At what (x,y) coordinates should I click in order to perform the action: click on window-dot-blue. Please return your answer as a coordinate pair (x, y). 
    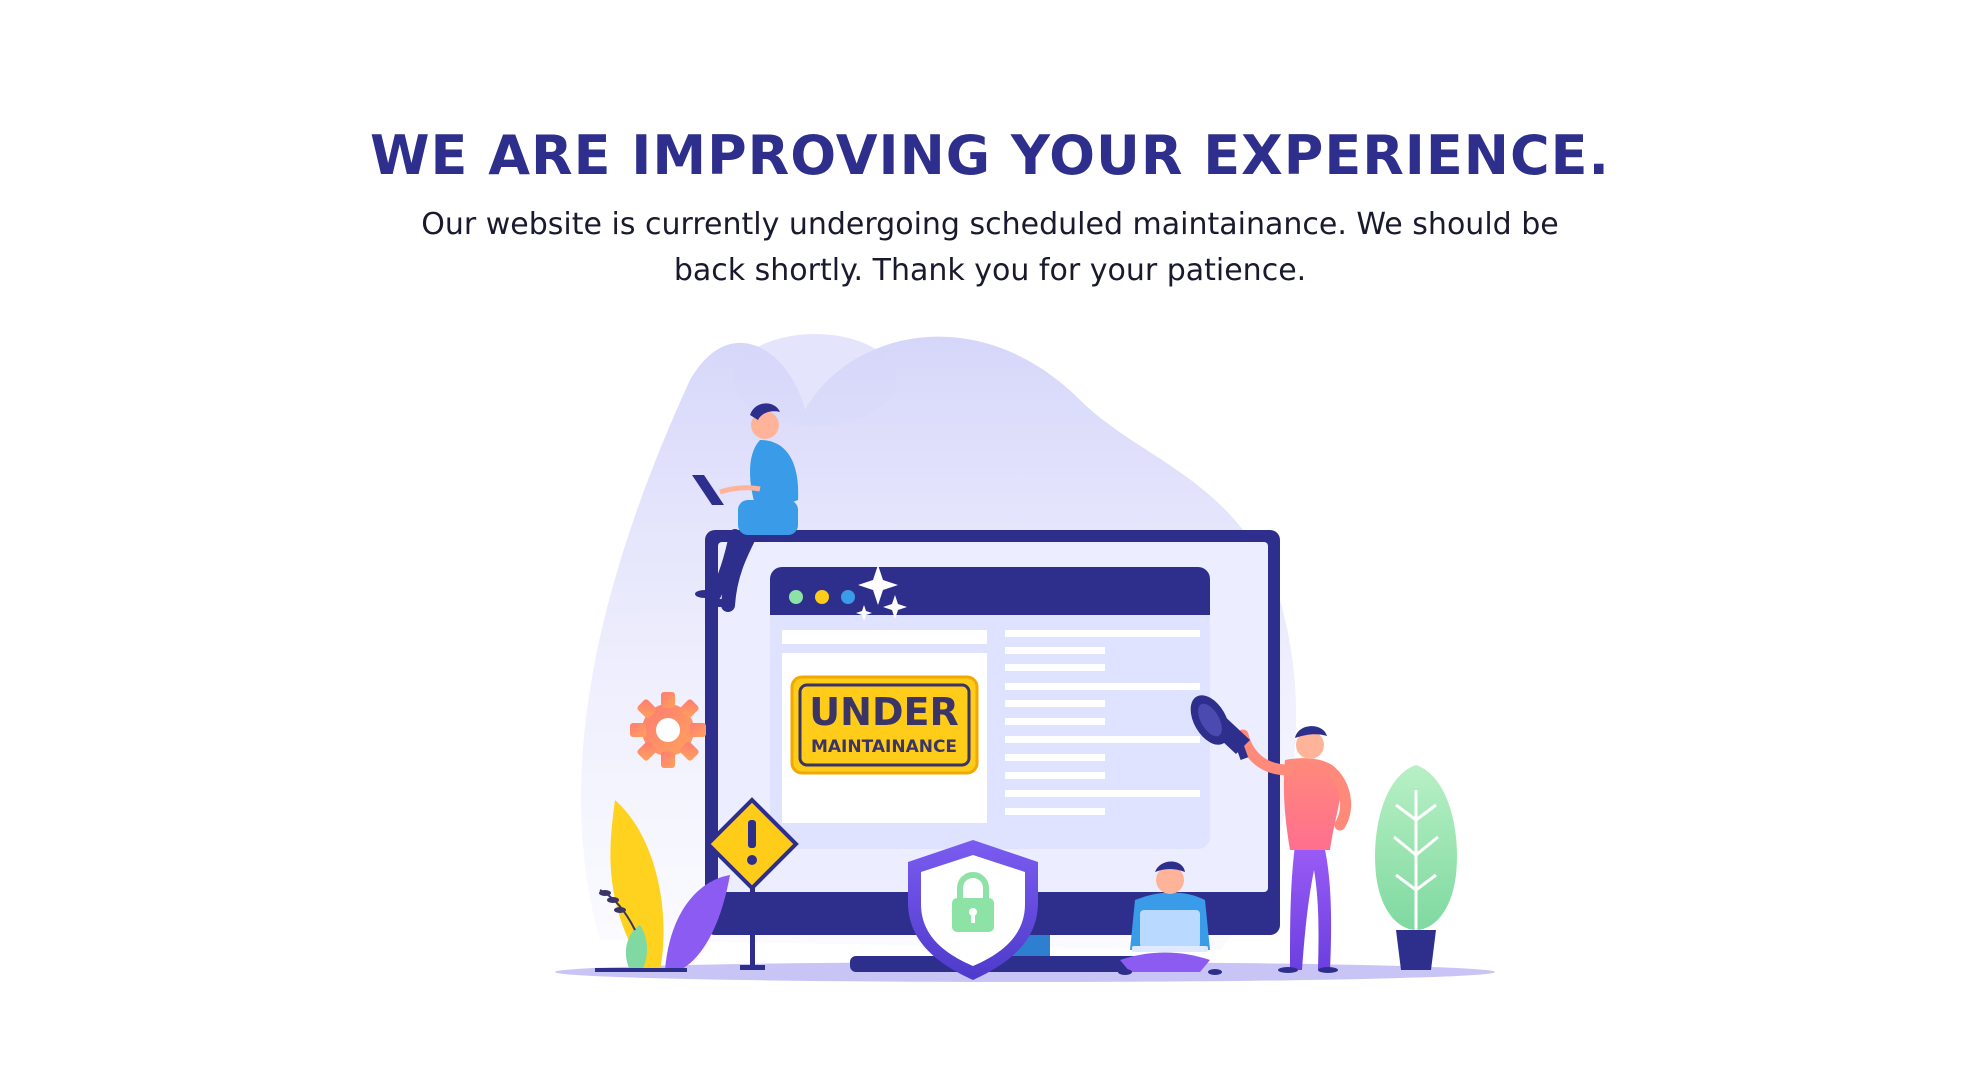
    Looking at the image, I should click on (848, 597).